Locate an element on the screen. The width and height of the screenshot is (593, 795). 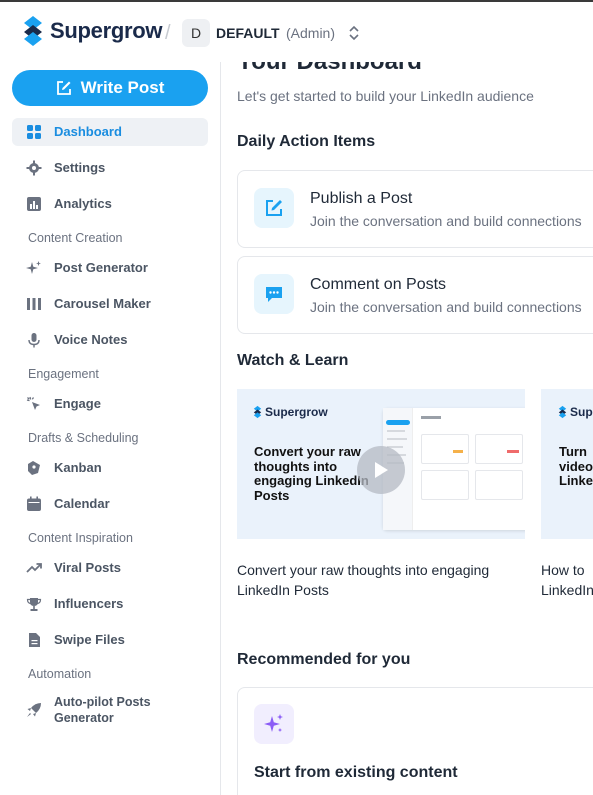
brand-name: Supergrow is located at coordinates (106, 30).